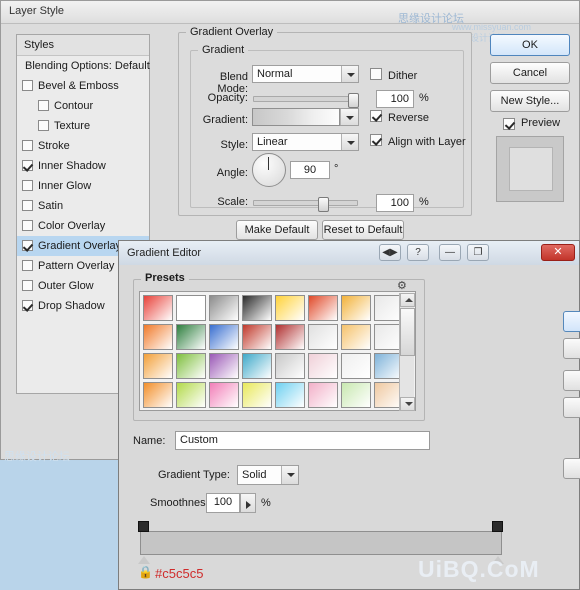 The height and width of the screenshot is (590, 580). What do you see at coordinates (248, 503) in the screenshot?
I see `smoothness-spinner-icon` at bounding box center [248, 503].